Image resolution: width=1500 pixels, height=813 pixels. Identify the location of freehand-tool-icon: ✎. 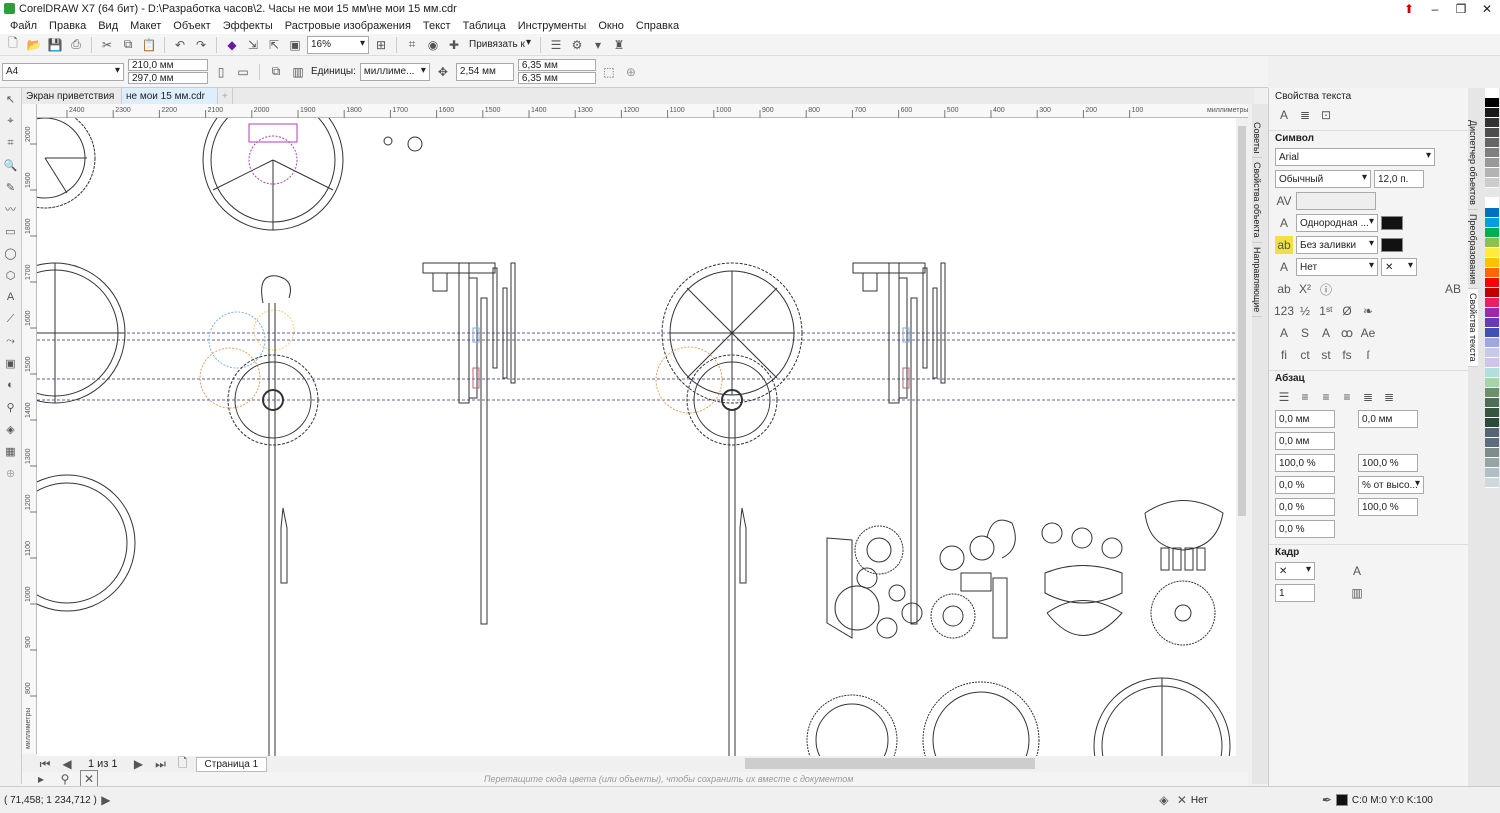
(11, 187).